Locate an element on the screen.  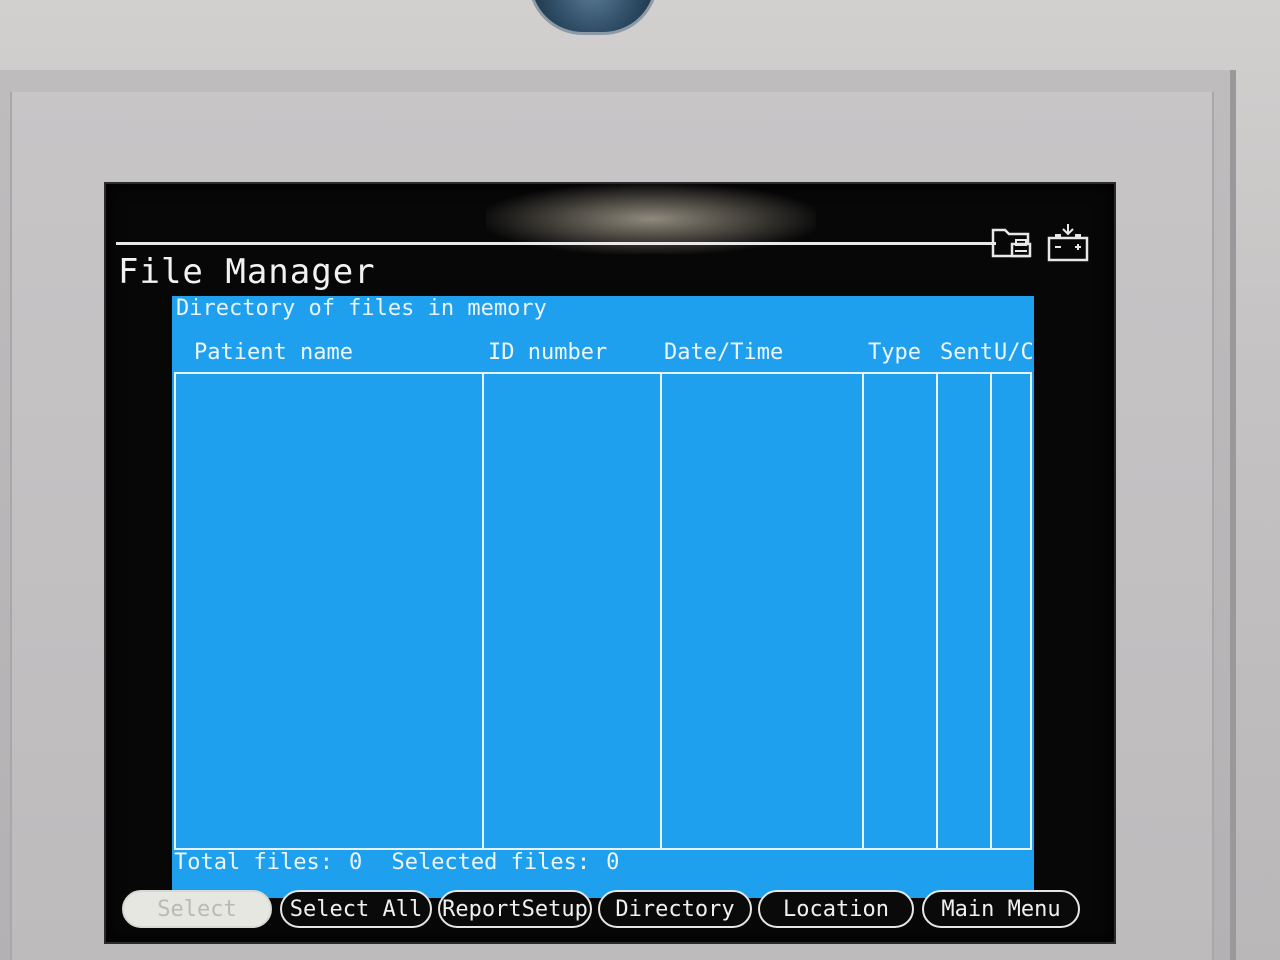
select-button: Select is located at coordinates (197, 909).